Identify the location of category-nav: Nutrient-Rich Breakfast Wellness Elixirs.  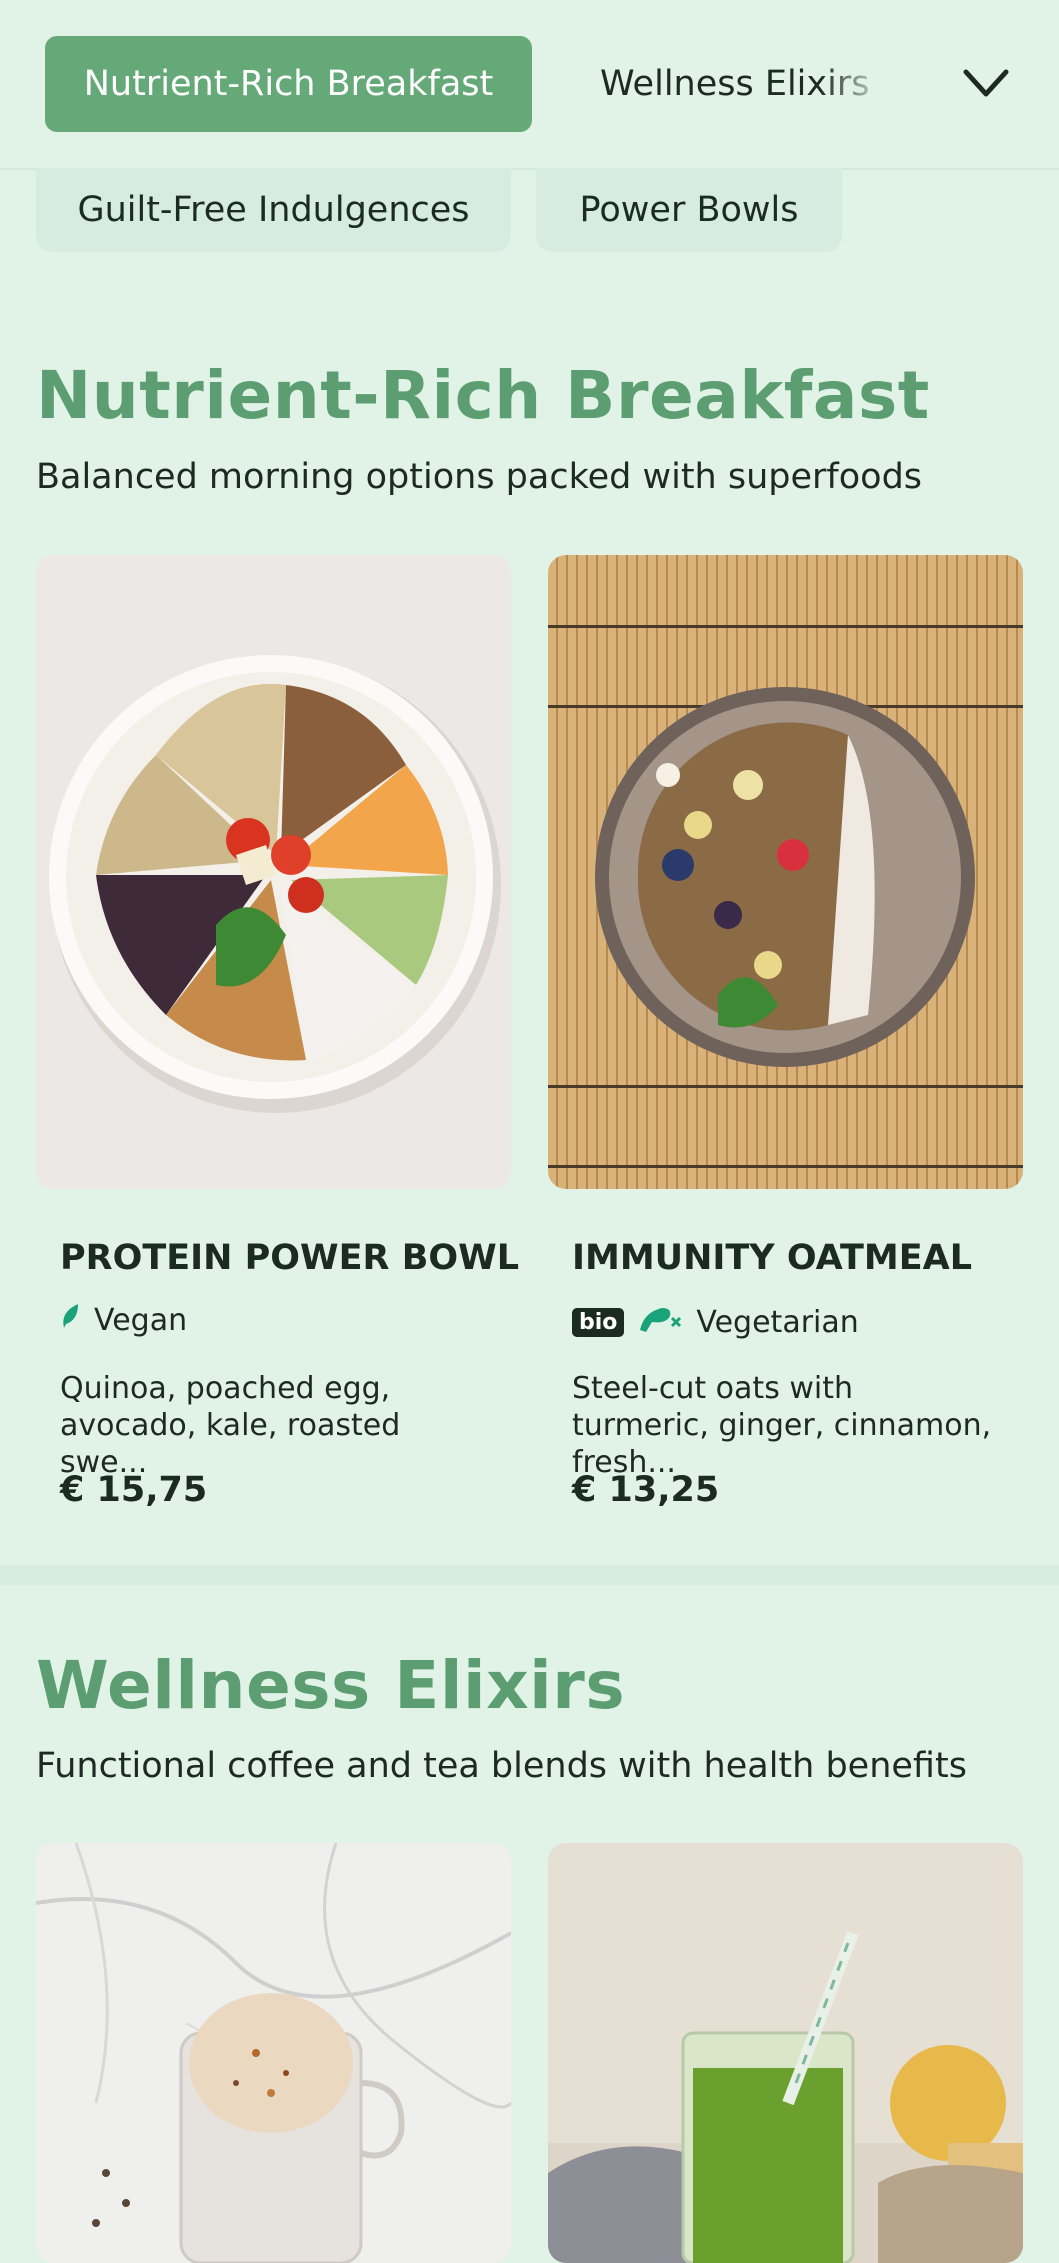
(529, 85).